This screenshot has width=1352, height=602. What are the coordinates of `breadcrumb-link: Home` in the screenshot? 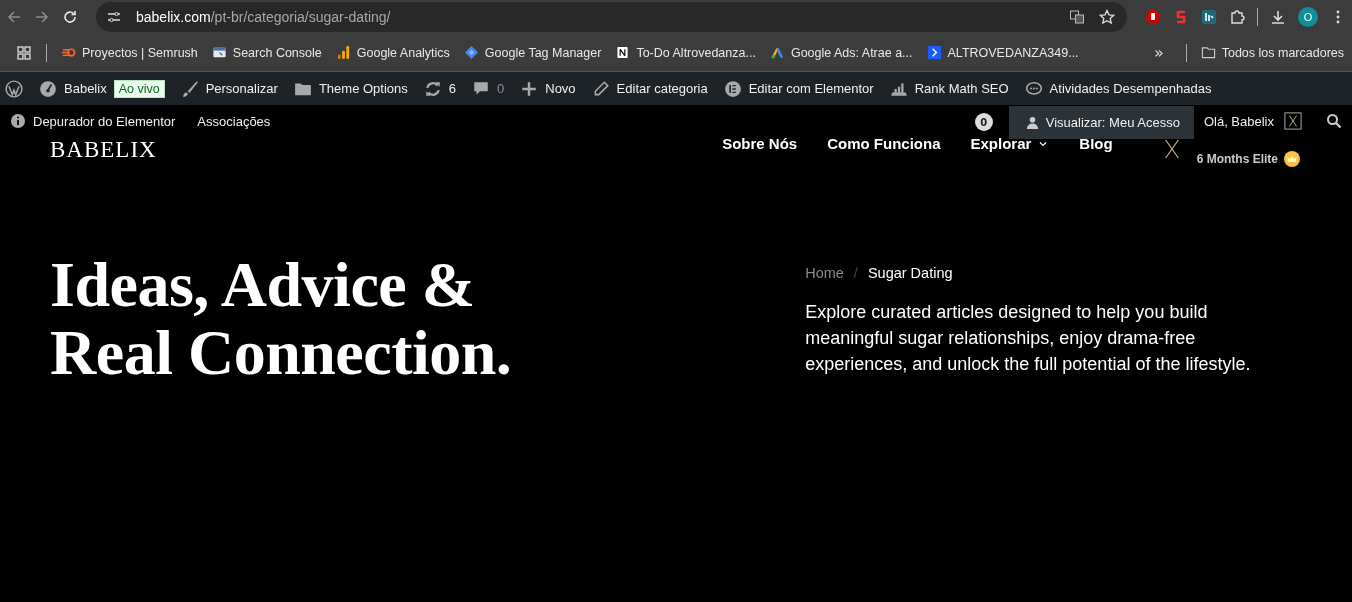 It's located at (824, 273).